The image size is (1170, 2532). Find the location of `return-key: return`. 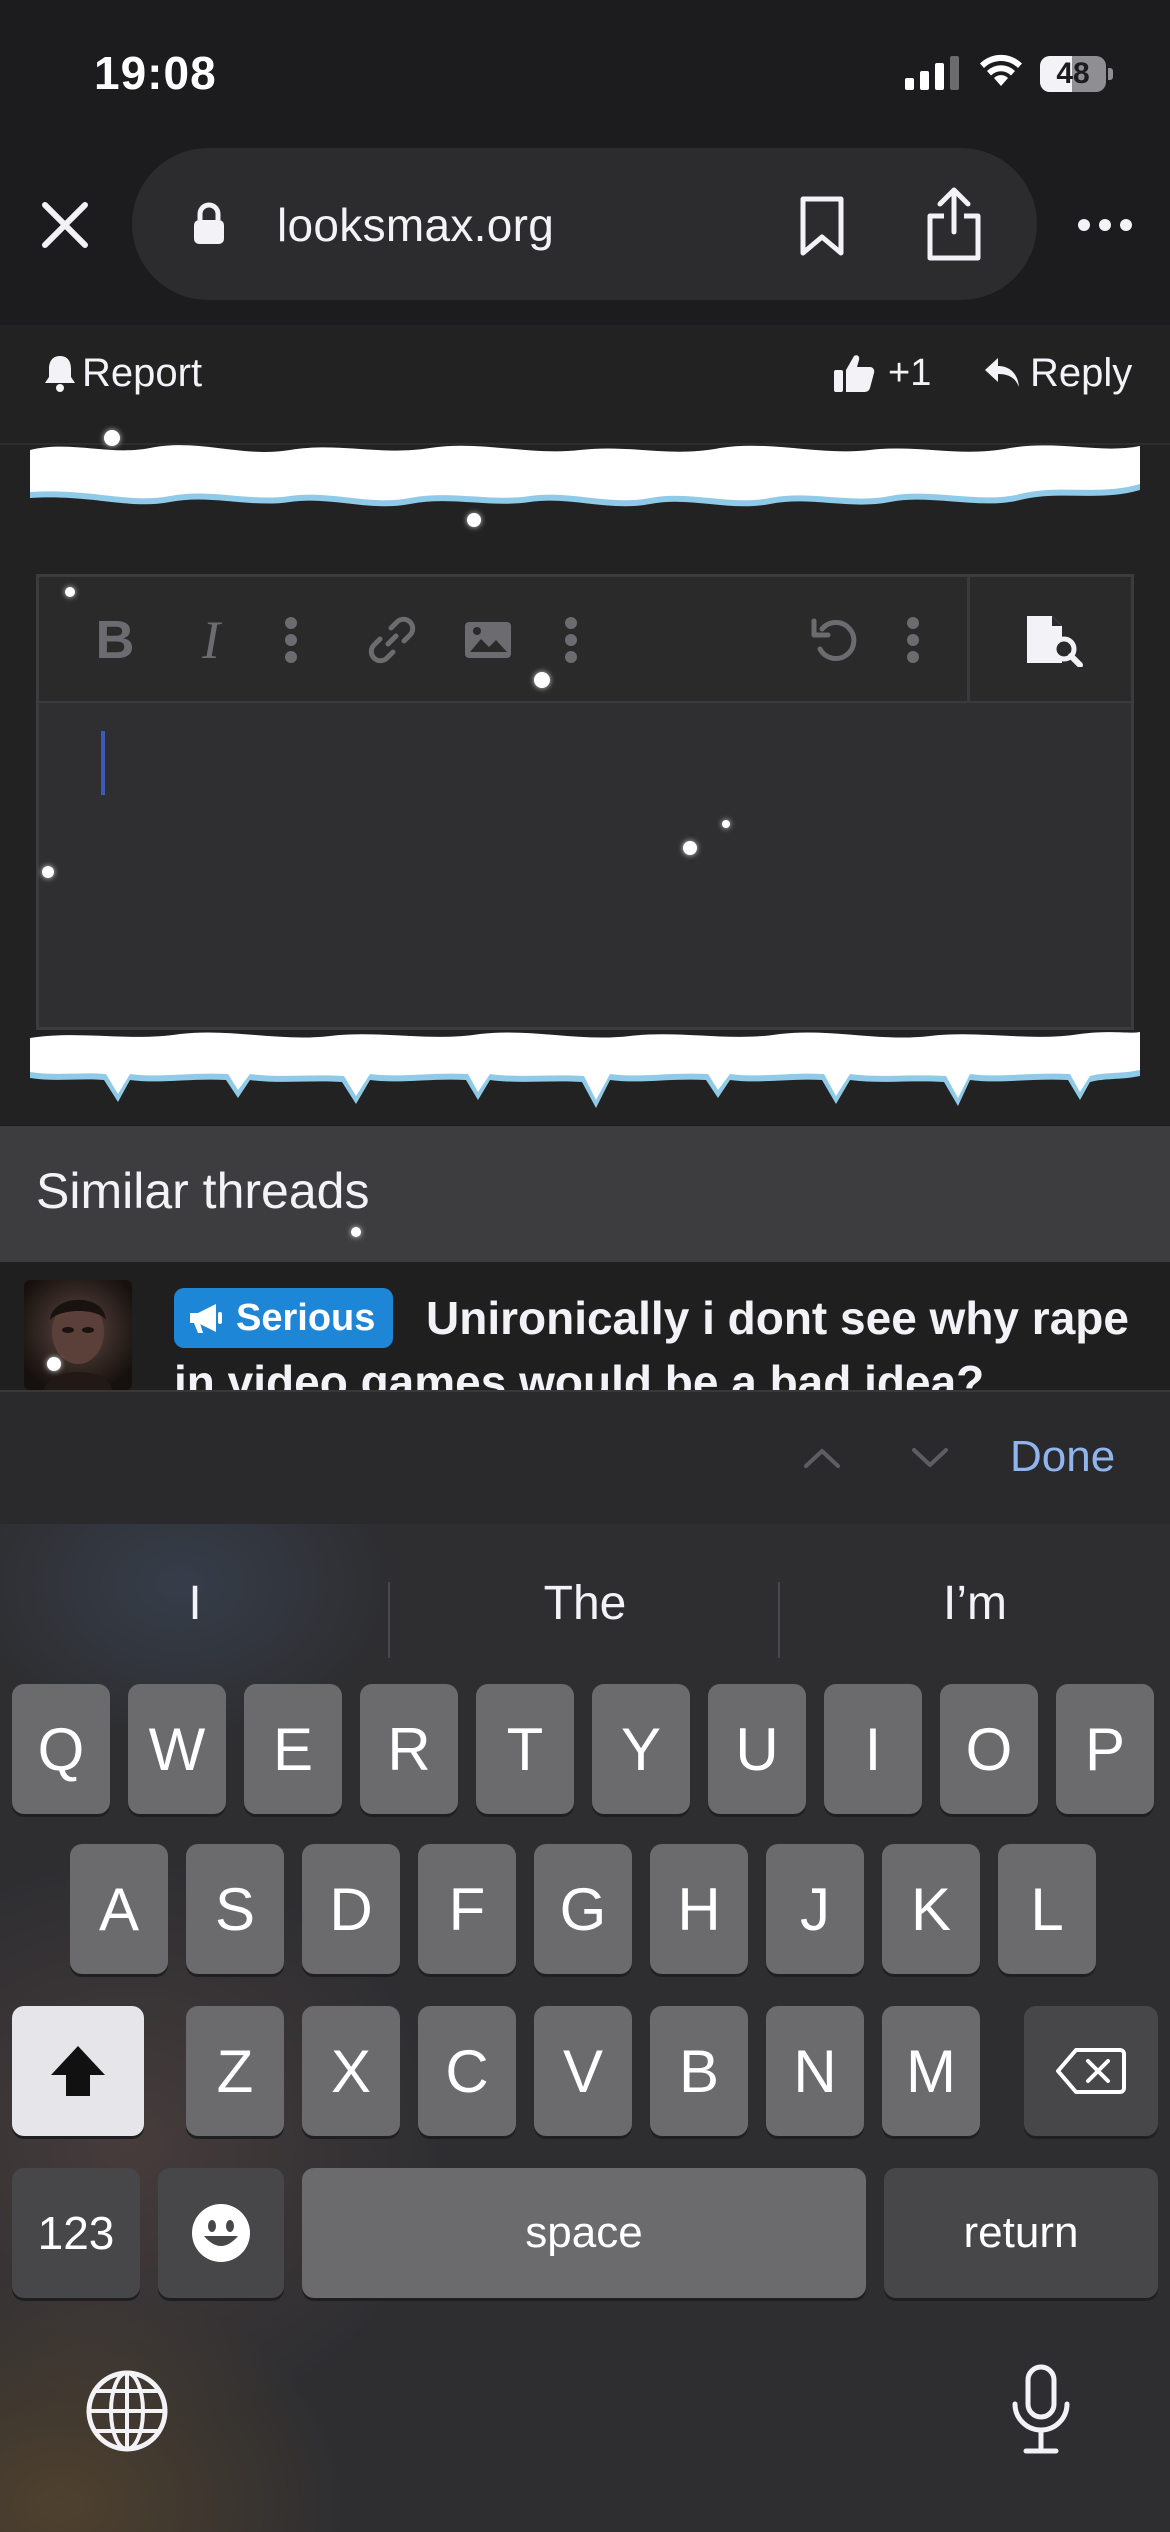

return-key: return is located at coordinates (1021, 2233).